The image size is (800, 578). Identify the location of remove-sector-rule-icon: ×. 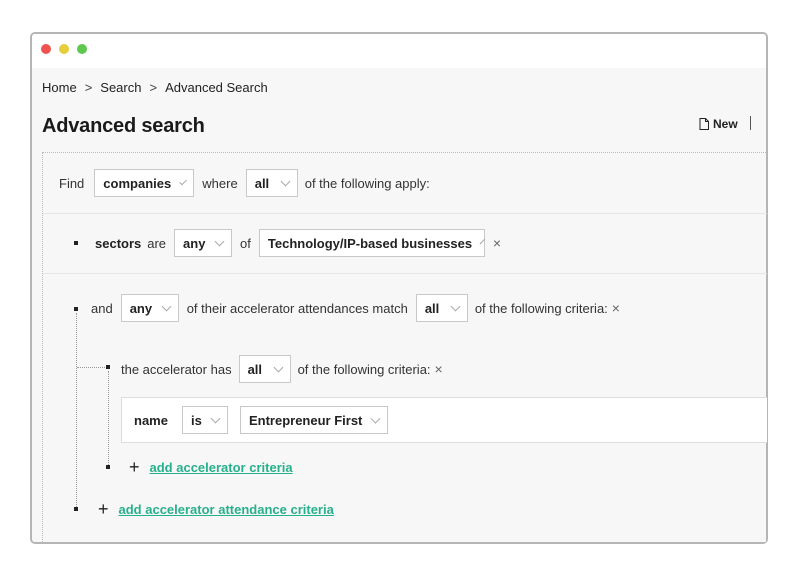
(497, 243).